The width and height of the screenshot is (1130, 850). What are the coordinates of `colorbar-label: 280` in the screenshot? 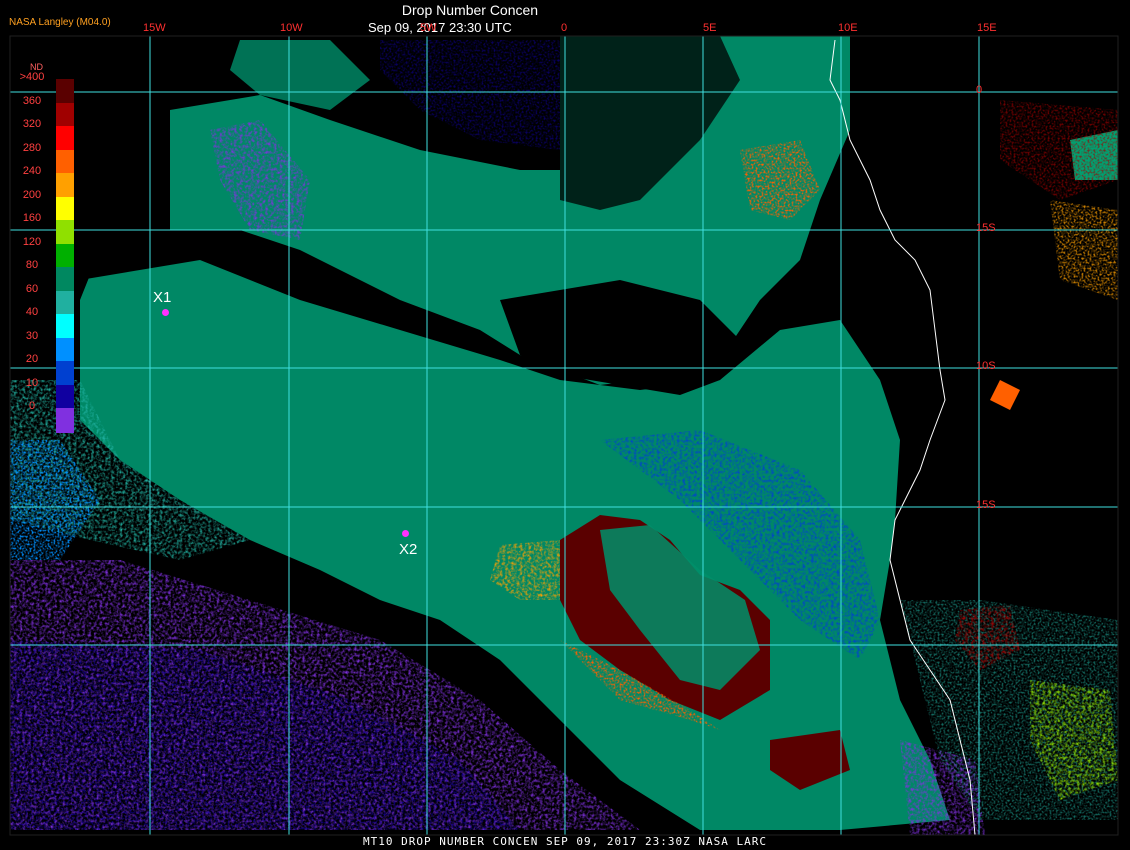 It's located at (32, 147).